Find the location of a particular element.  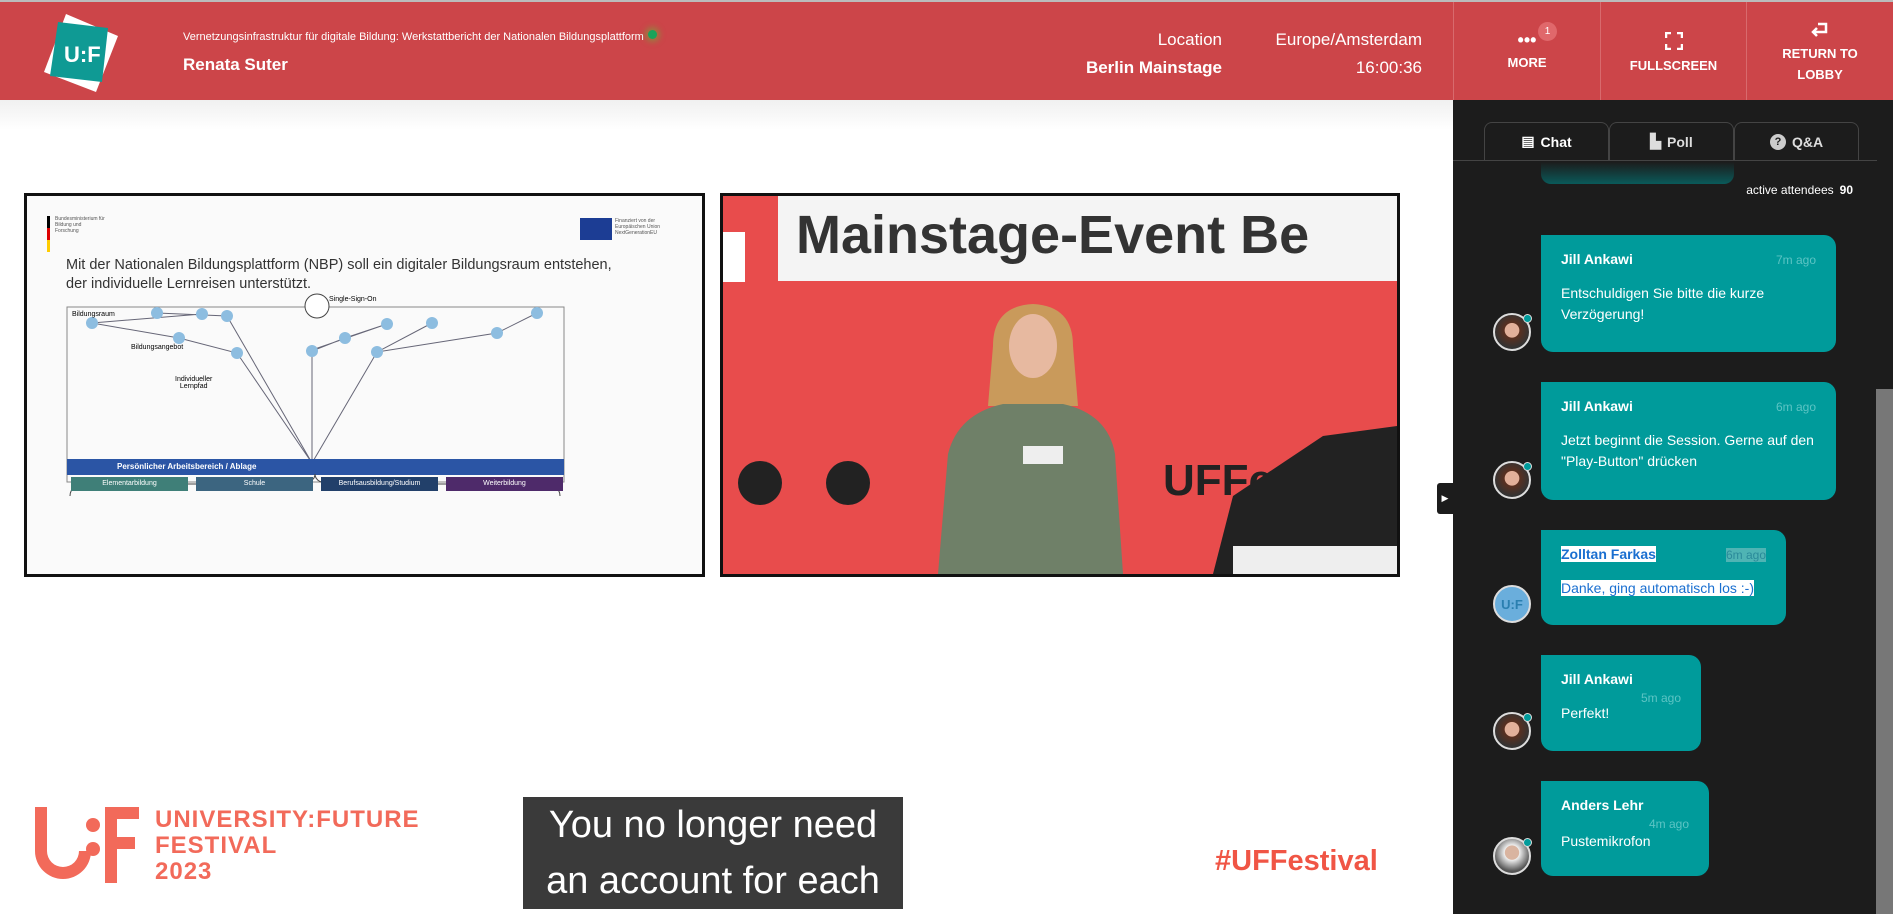

uf-brand-mark is located at coordinates (87, 845).